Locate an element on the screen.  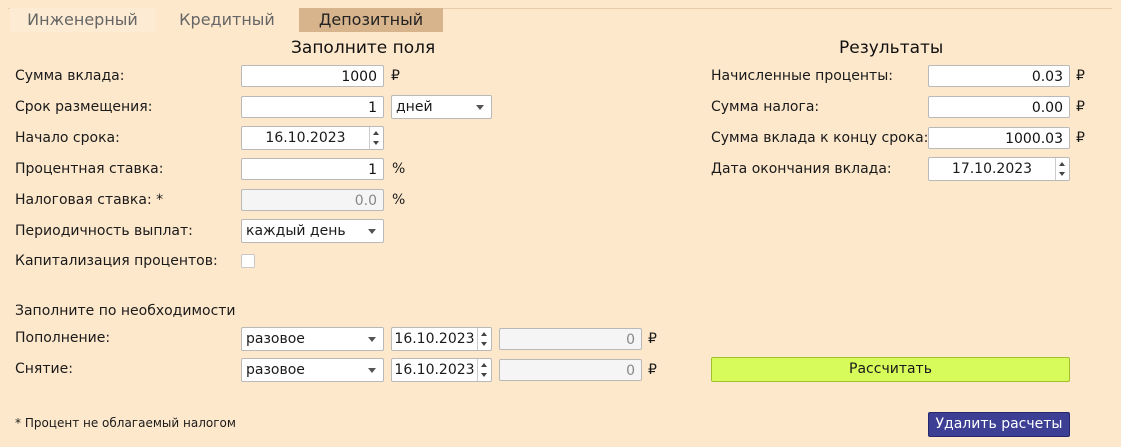
term-unit-value: дней is located at coordinates (414, 107).